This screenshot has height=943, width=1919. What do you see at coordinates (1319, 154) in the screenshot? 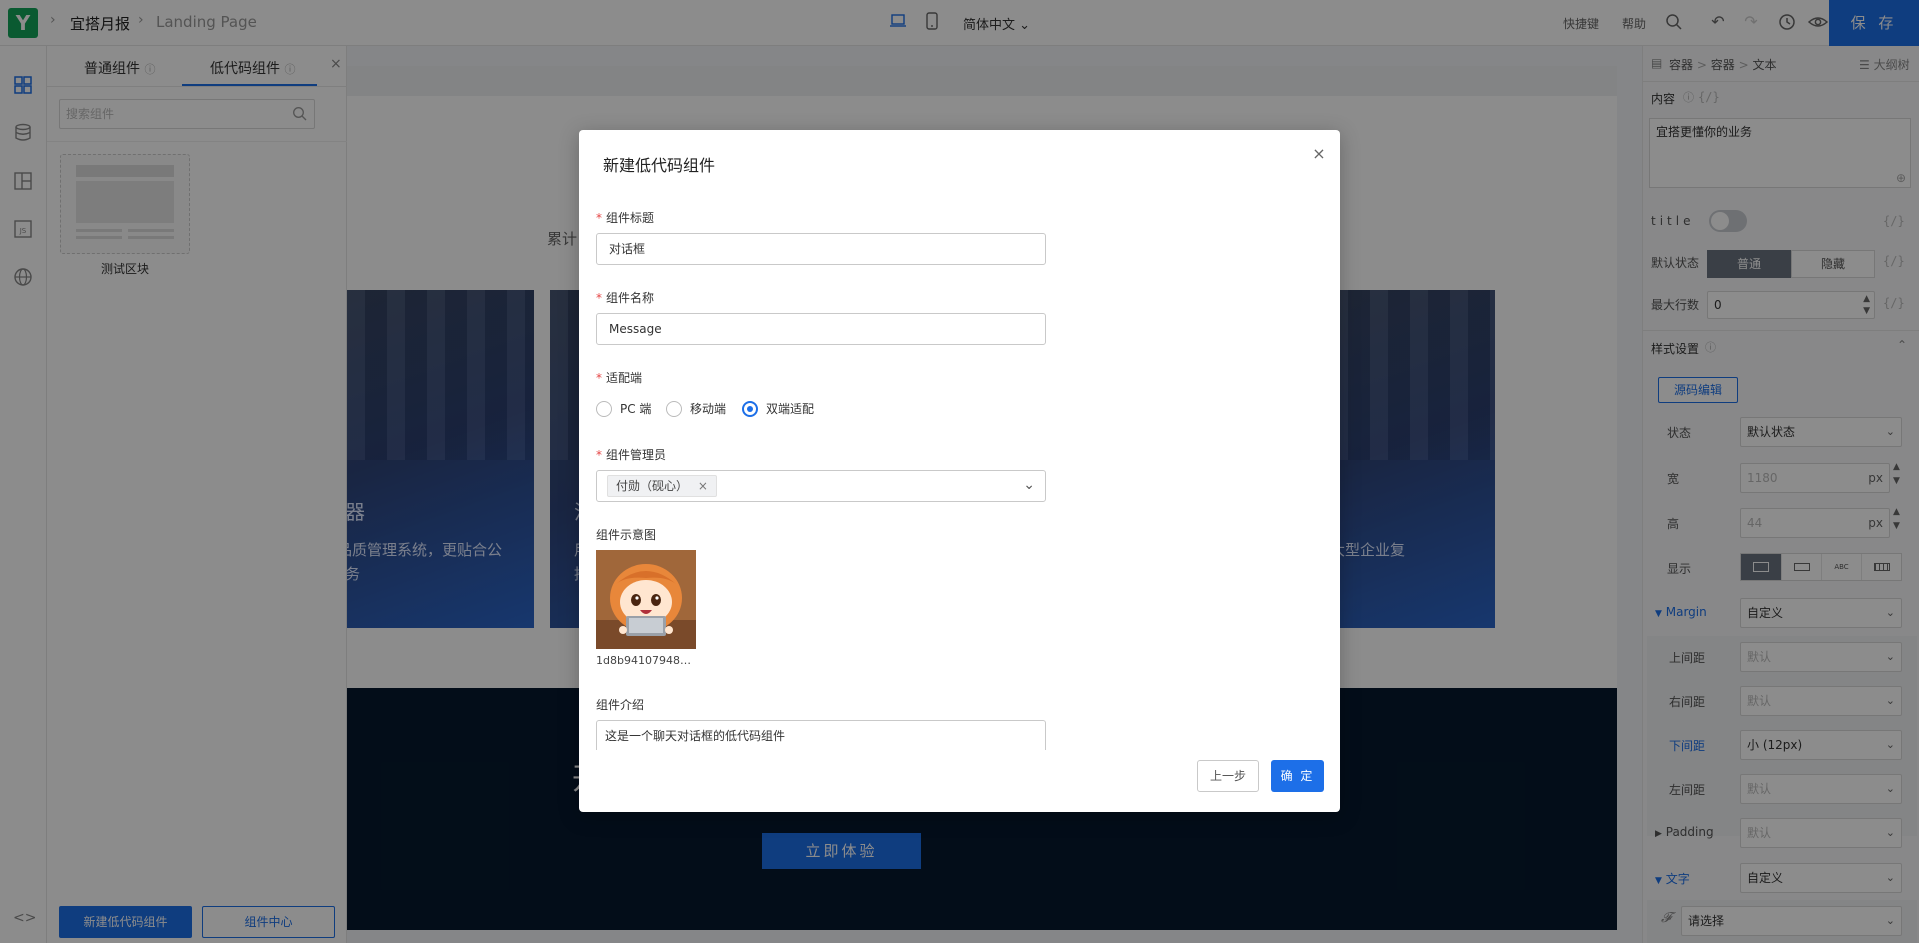
I see `close-icon: ×` at bounding box center [1319, 154].